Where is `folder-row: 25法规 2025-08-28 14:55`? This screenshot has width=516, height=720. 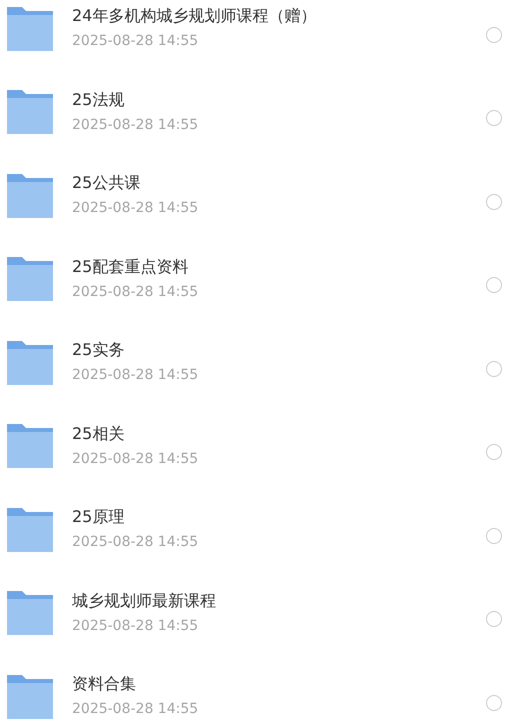
folder-row: 25法规 2025-08-28 14:55 is located at coordinates (258, 111).